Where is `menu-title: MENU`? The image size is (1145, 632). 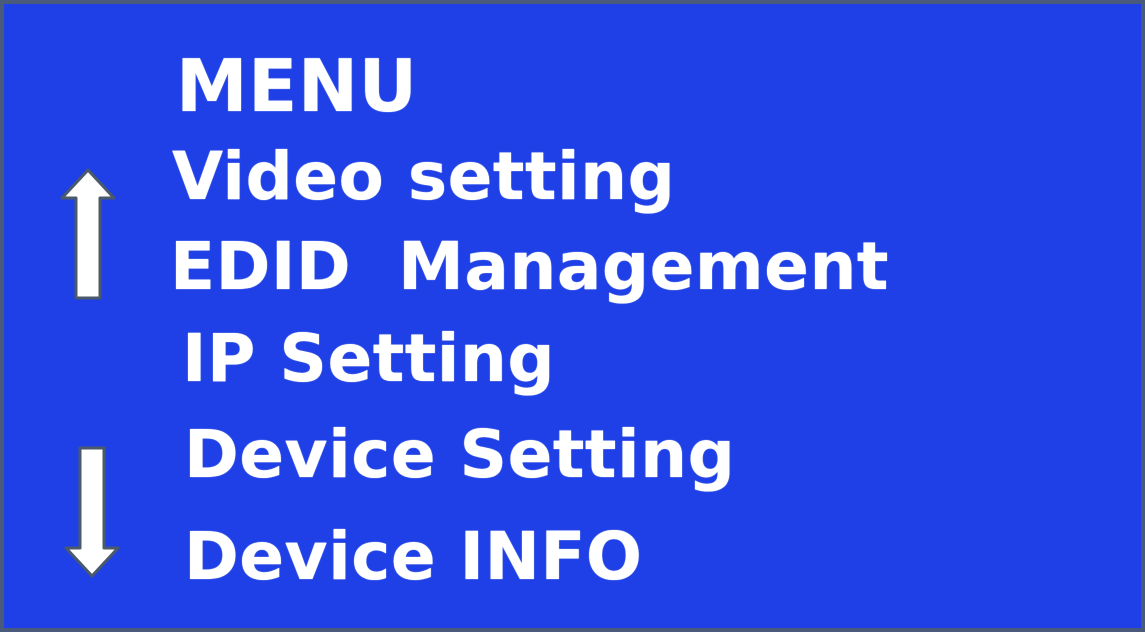
menu-title: MENU is located at coordinates (297, 86).